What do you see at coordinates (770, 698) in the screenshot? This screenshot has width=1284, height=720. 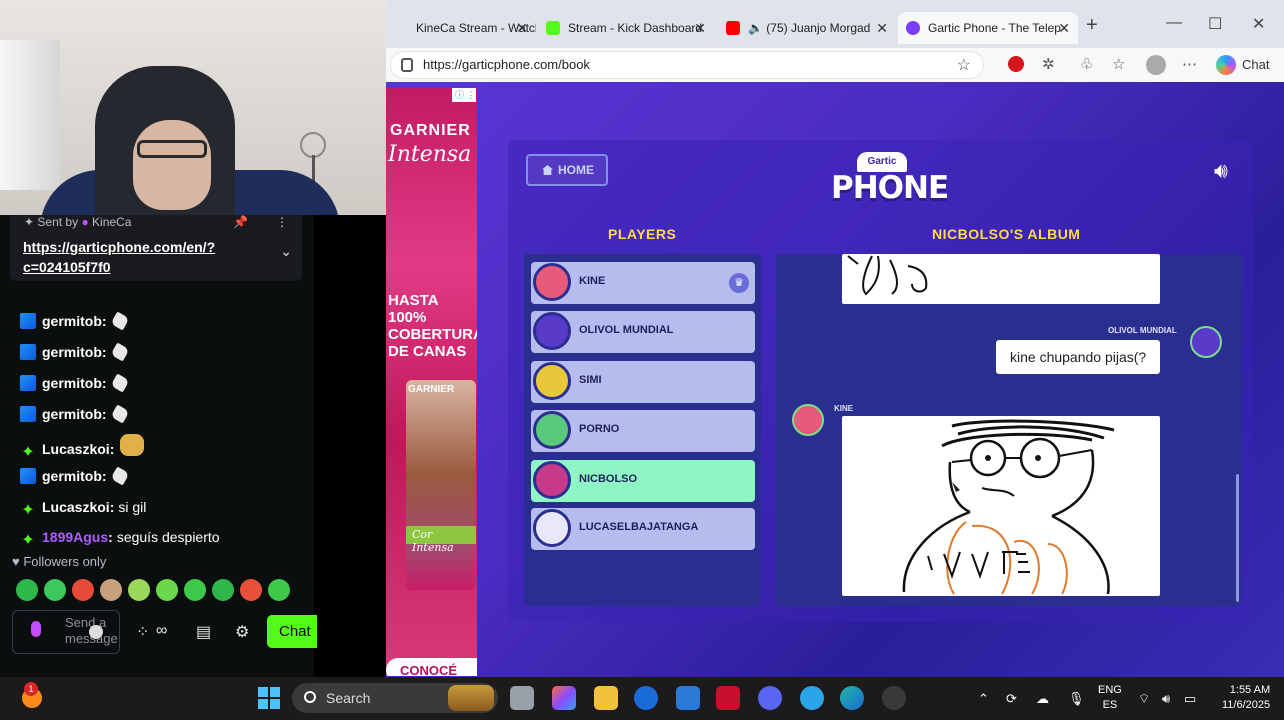 I see `discord-icon` at bounding box center [770, 698].